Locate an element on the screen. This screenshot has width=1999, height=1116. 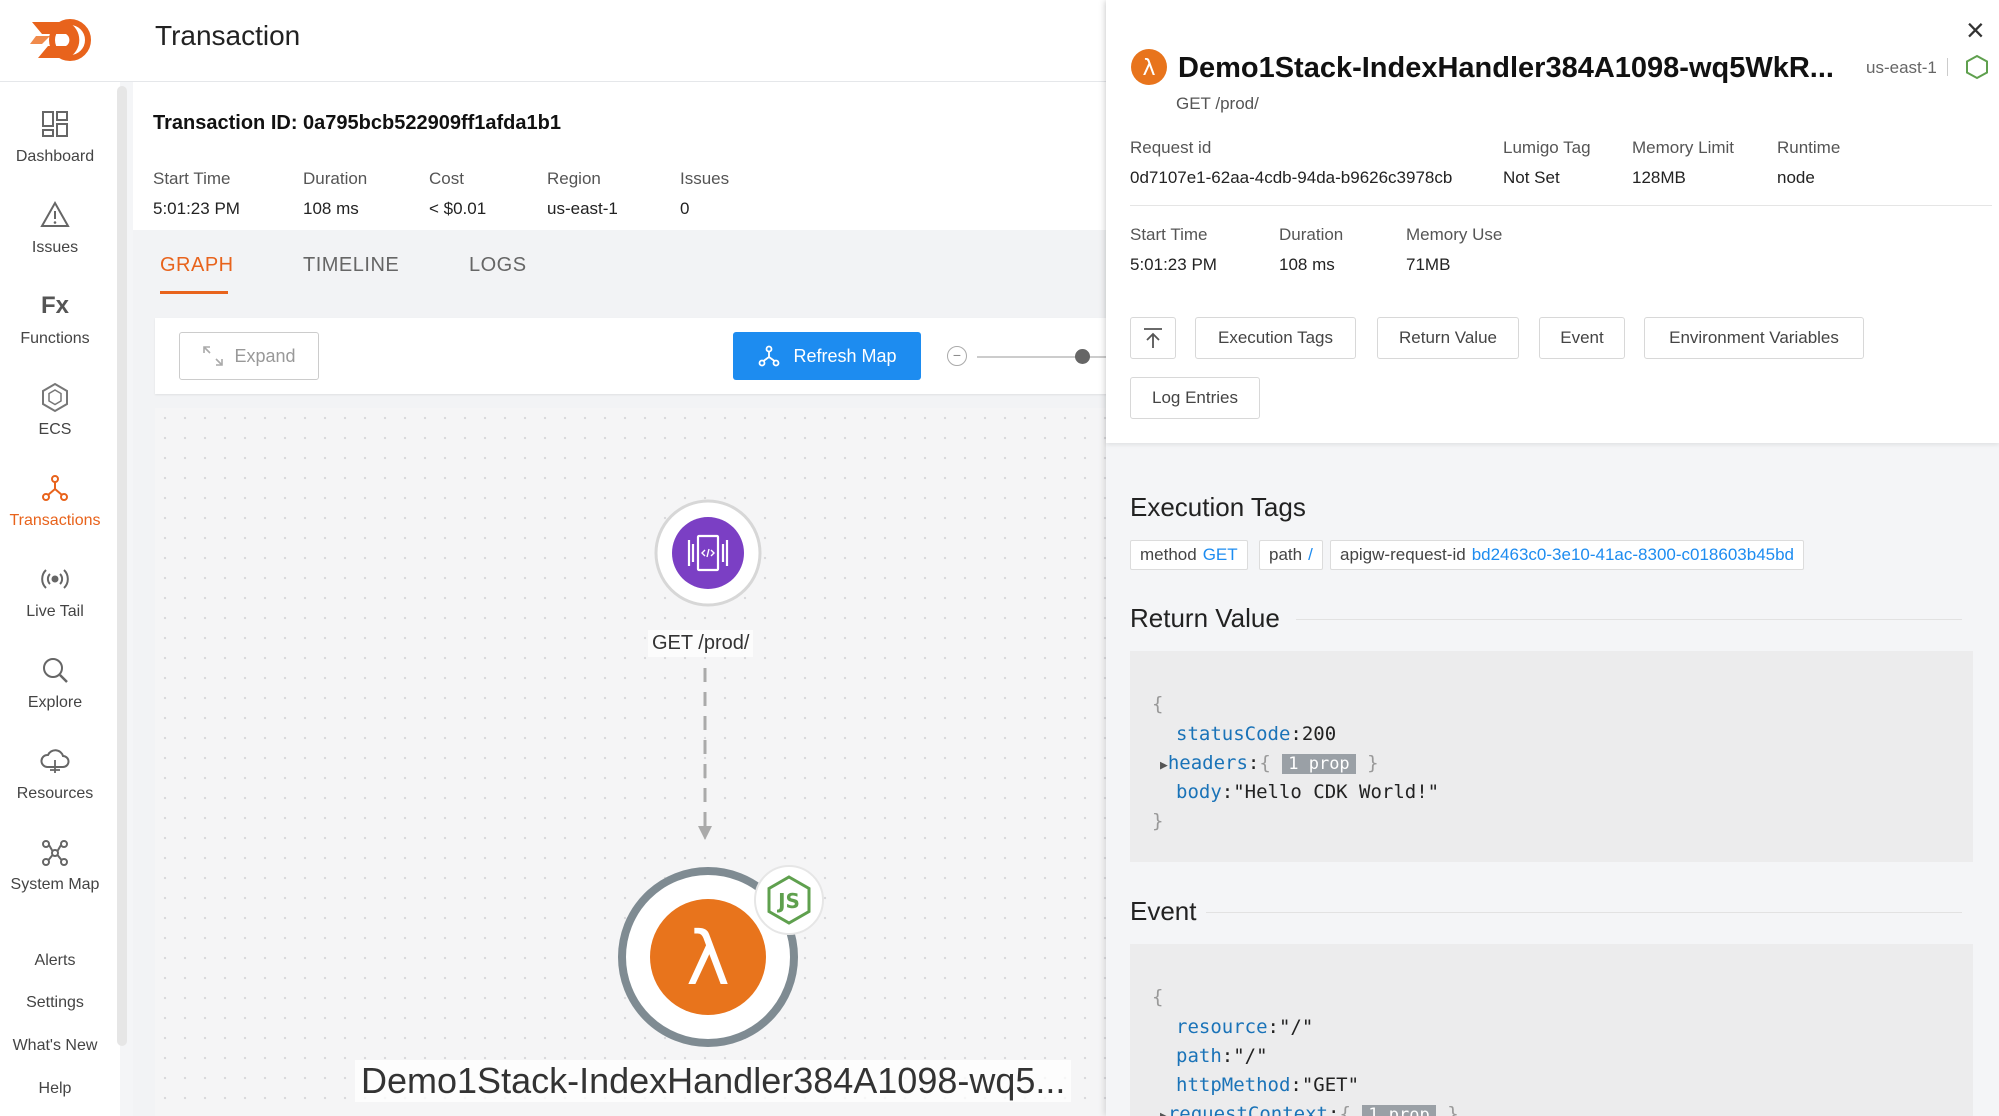
sidebar-item-label: Issues is located at coordinates (55, 247).